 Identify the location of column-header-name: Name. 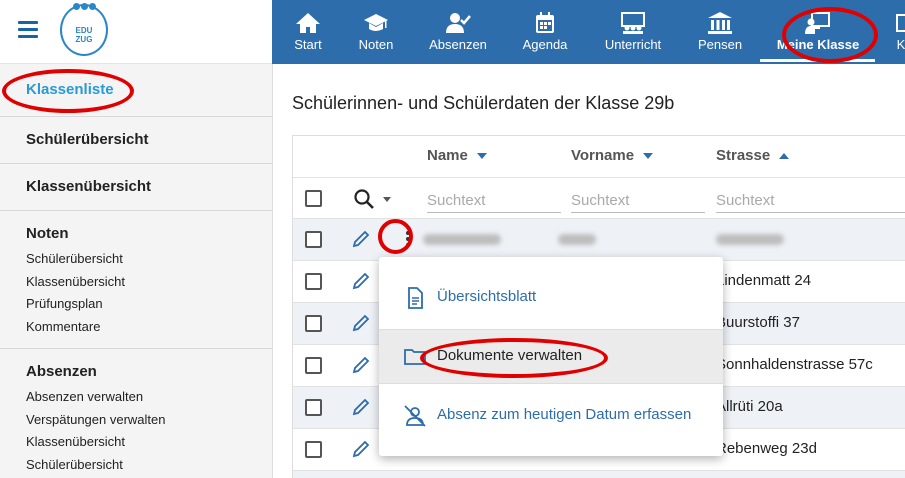
(457, 155).